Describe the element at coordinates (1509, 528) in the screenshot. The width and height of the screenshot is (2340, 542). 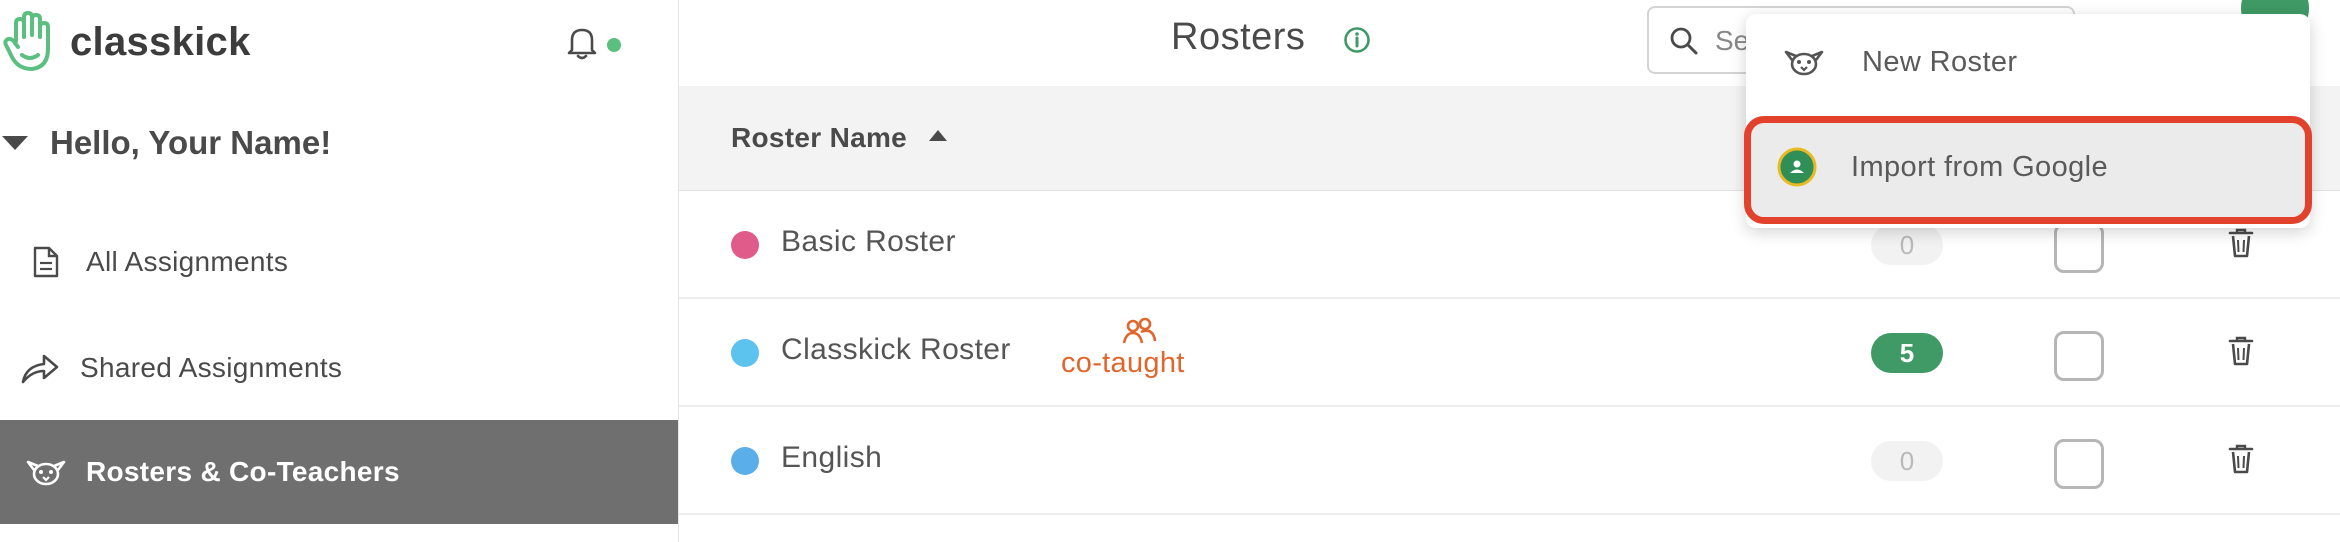
I see `table-row-partial` at that location.